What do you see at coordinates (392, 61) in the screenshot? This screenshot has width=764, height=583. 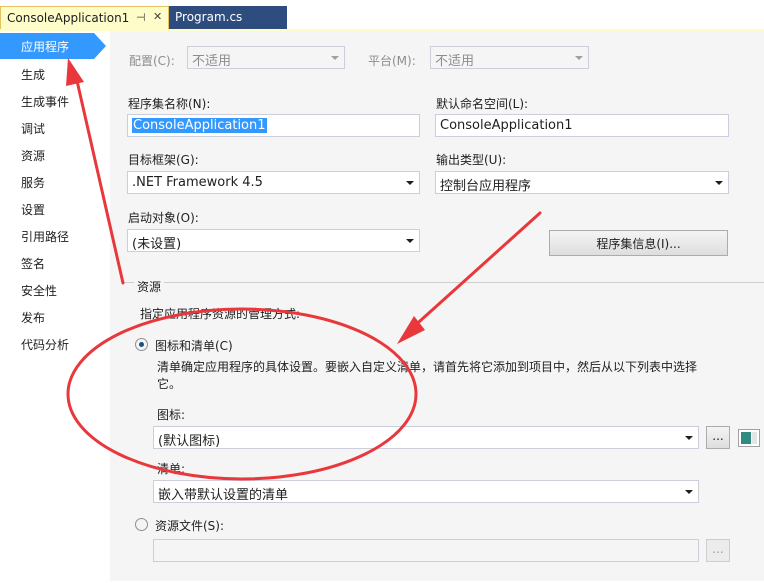 I see `platform-label: 平台(M):` at bounding box center [392, 61].